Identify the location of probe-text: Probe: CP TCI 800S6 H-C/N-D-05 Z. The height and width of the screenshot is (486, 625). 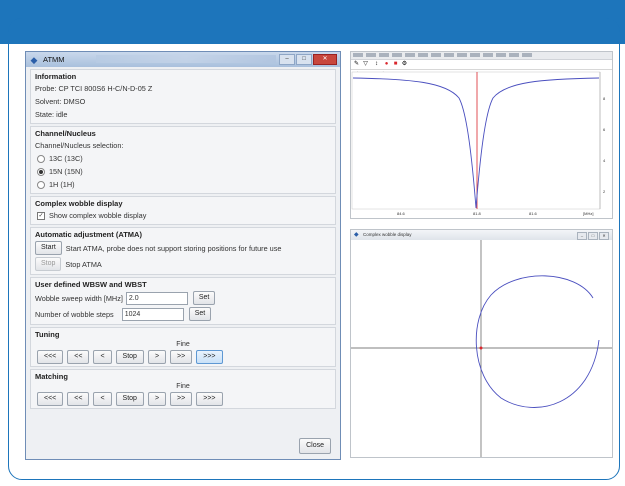
(94, 88).